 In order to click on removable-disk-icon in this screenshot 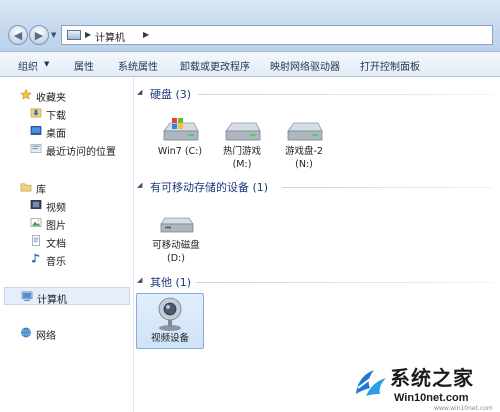, I will do `click(177, 225)`.